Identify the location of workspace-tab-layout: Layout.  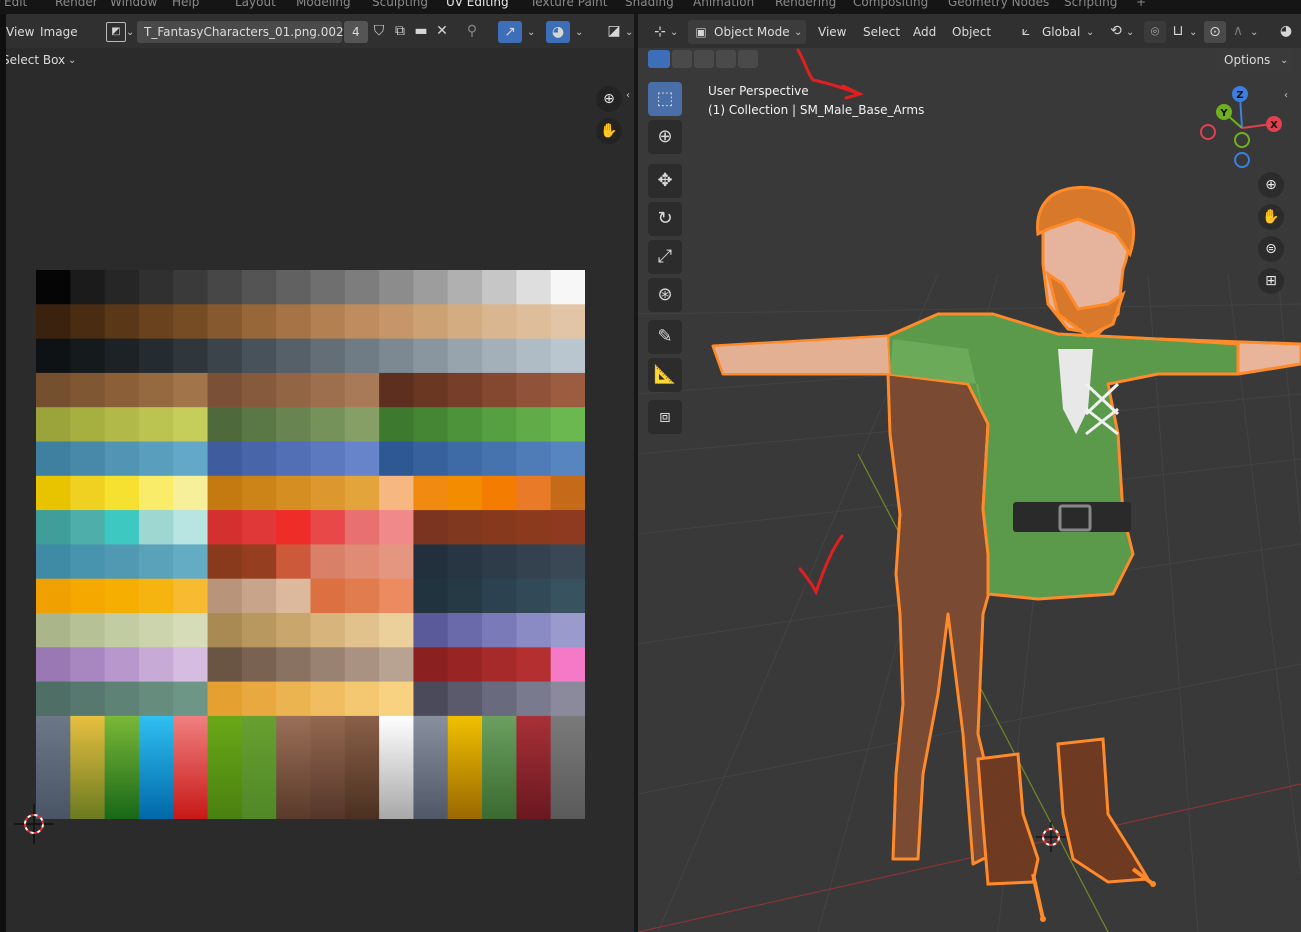
(255, 4).